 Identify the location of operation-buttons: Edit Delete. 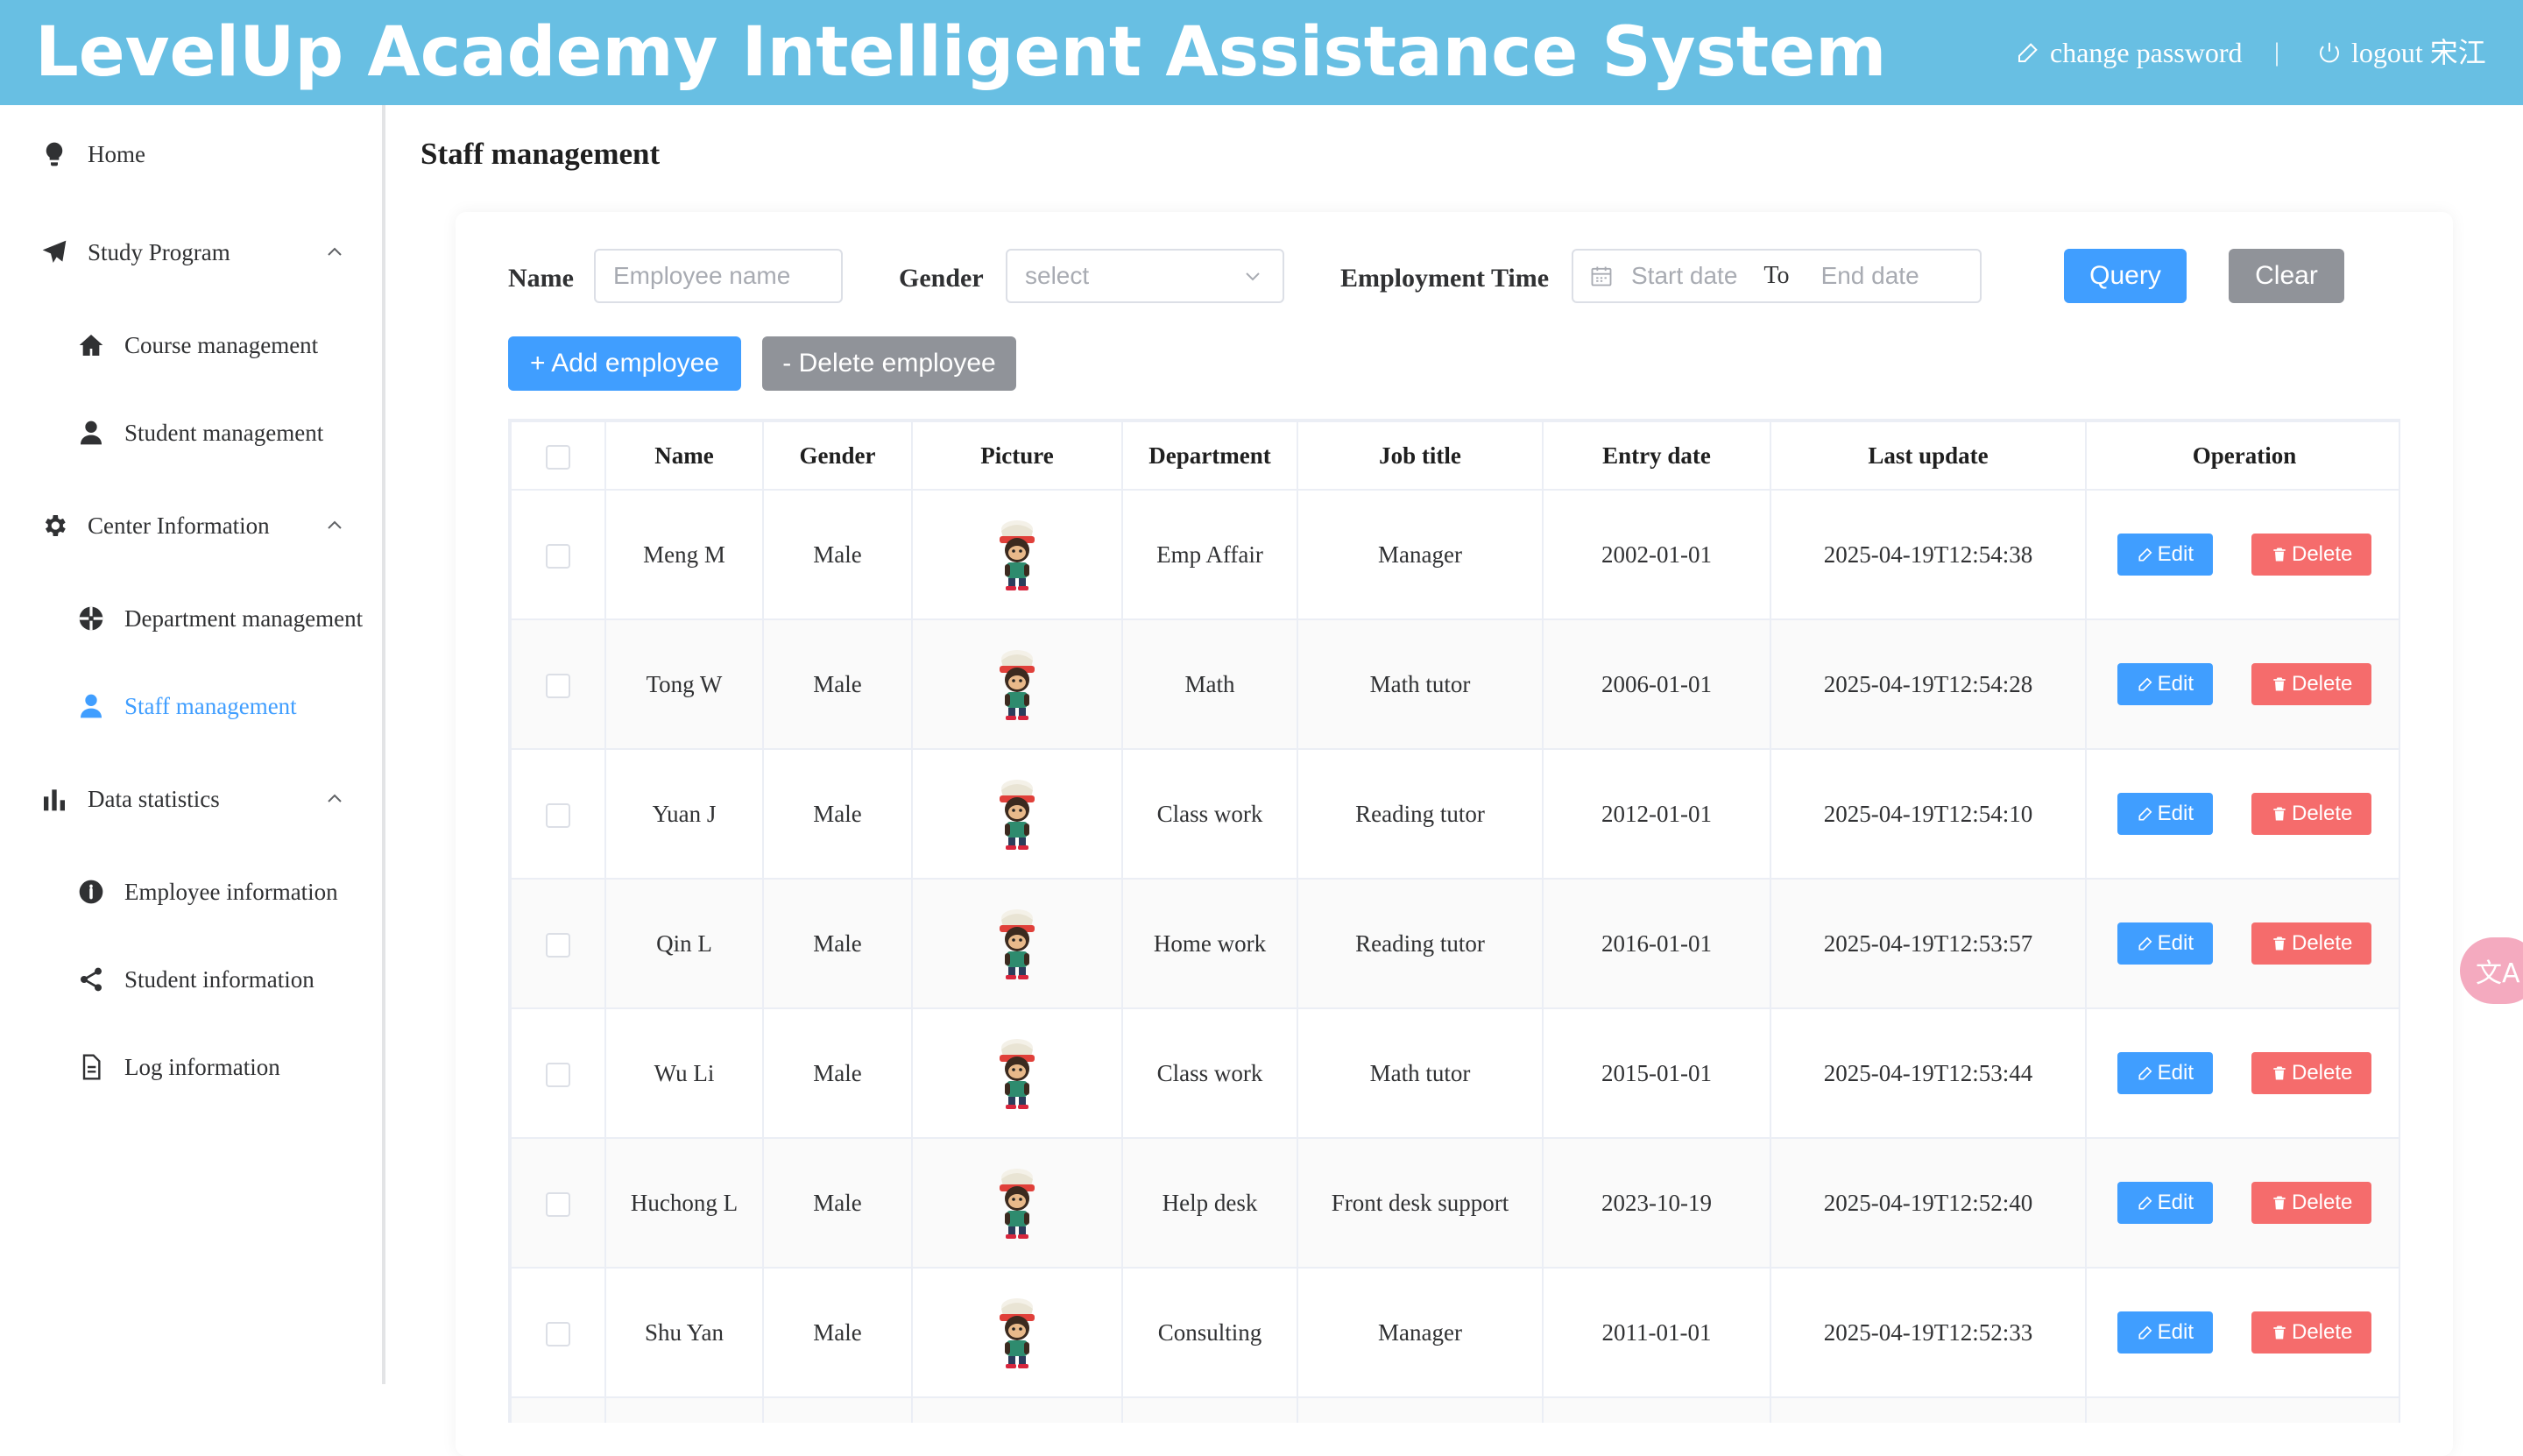
(2243, 1203).